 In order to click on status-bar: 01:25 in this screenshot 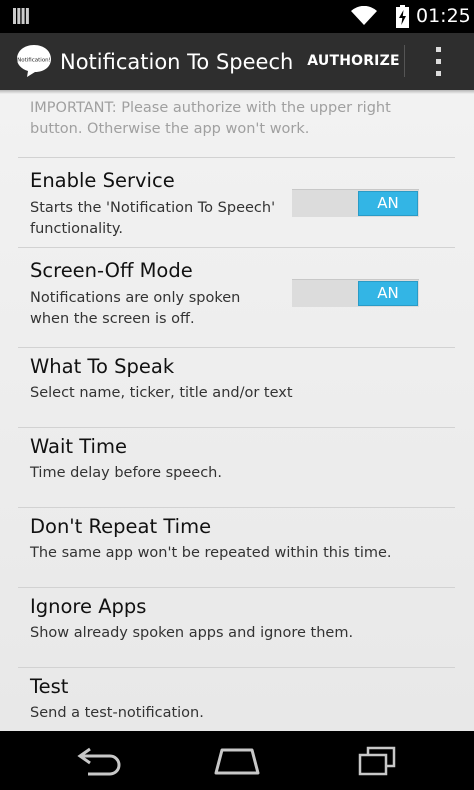, I will do `click(237, 16)`.